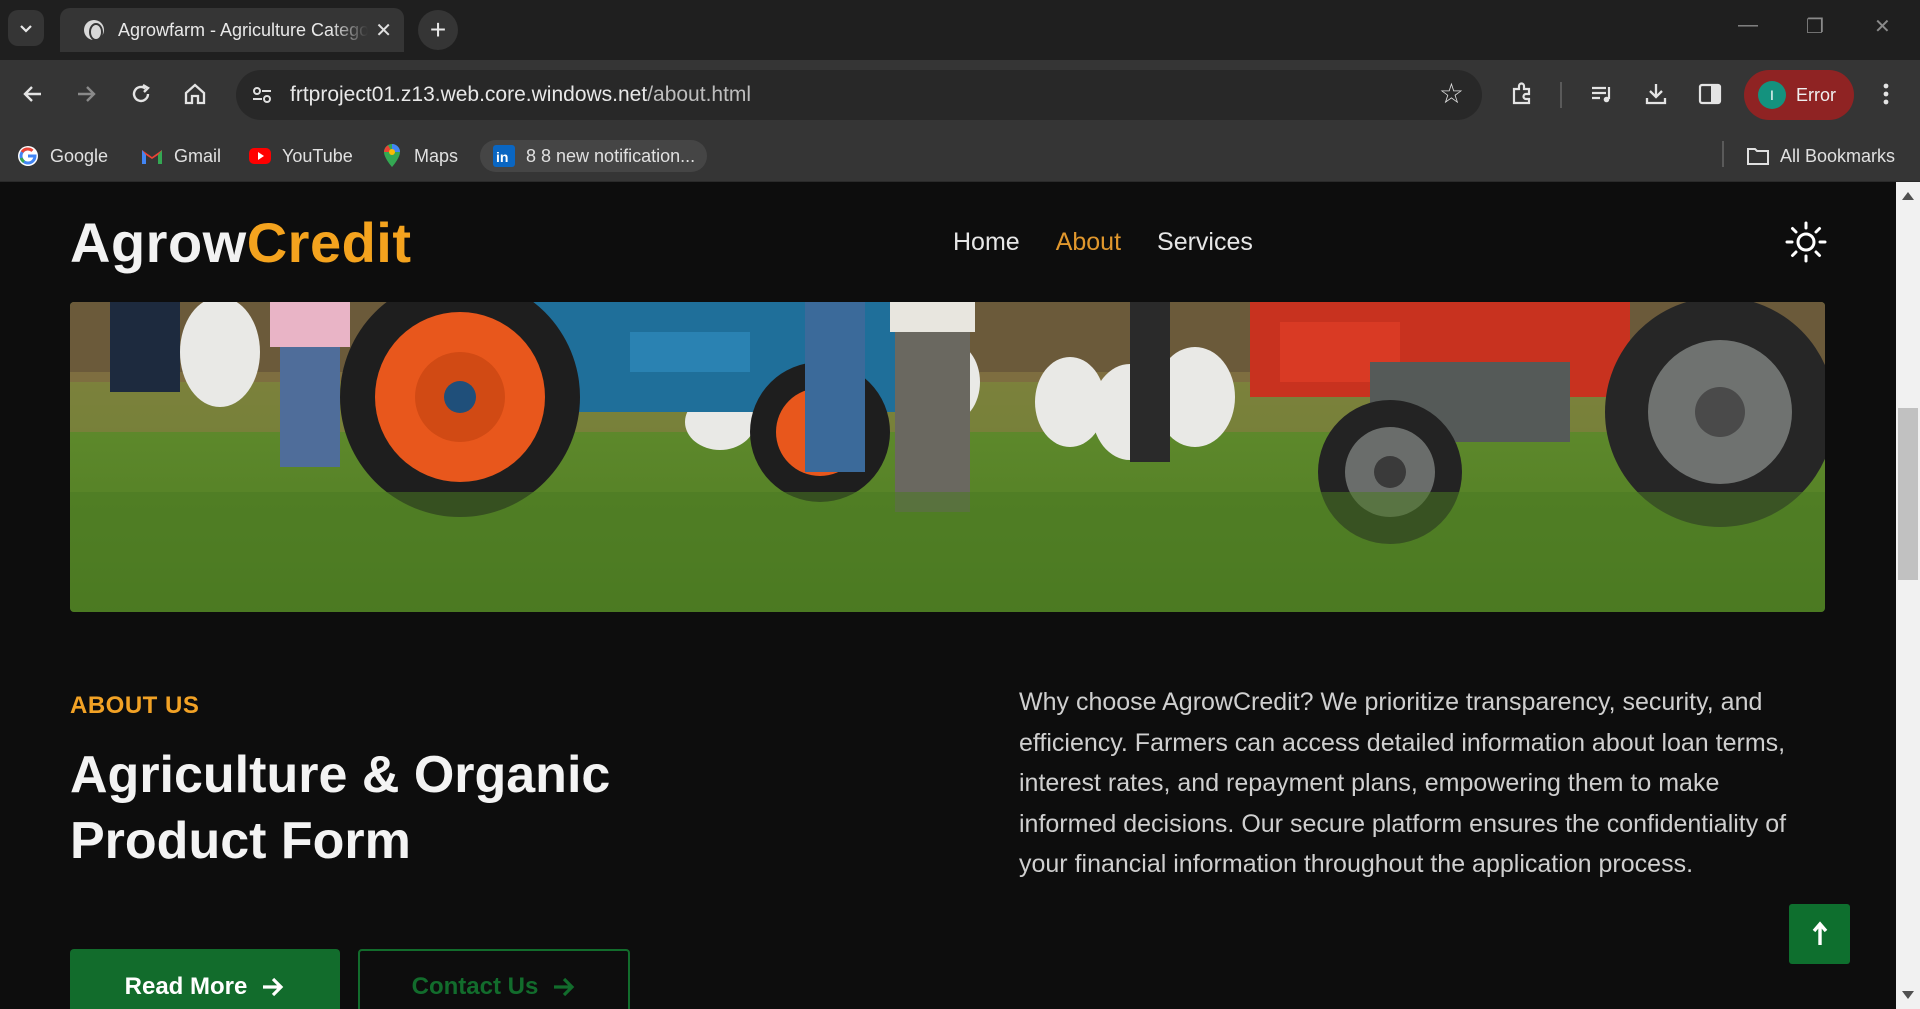  Describe the element at coordinates (1806, 242) in the screenshot. I see `sun-icon` at that location.